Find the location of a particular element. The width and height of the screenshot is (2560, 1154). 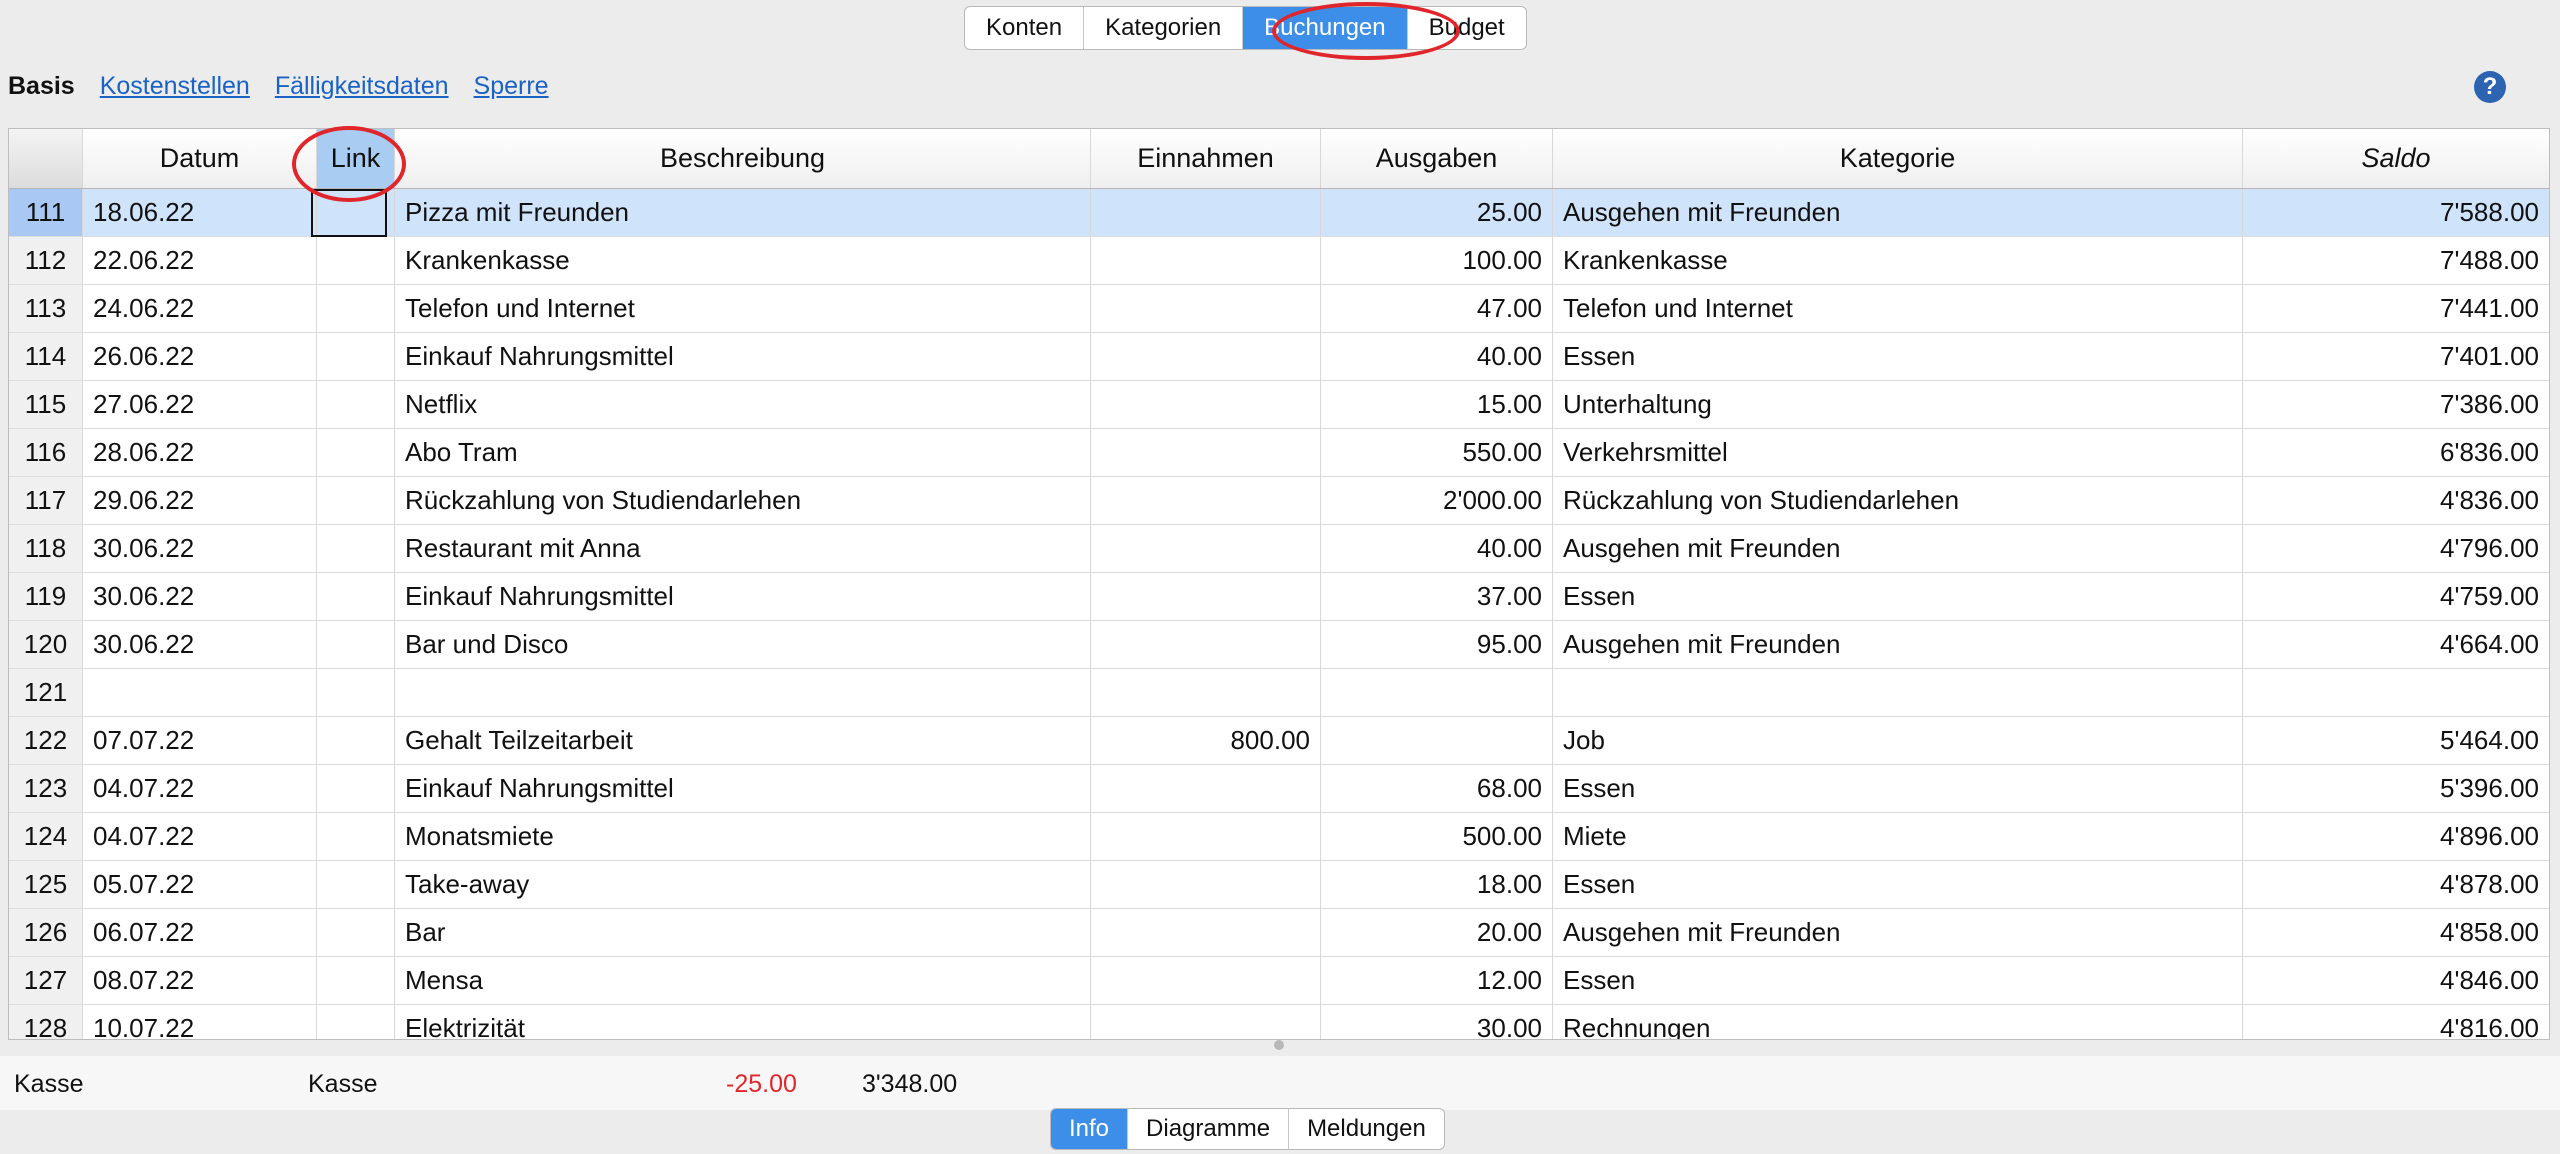

cell-ausgaben: 68.00 is located at coordinates (1437, 788).